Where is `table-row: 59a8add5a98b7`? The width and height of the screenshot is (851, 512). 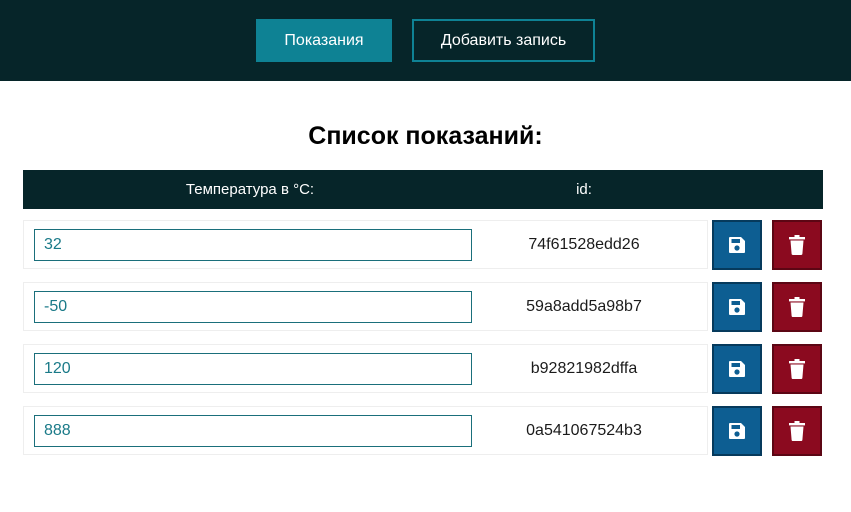 table-row: 59a8add5a98b7 is located at coordinates (423, 307).